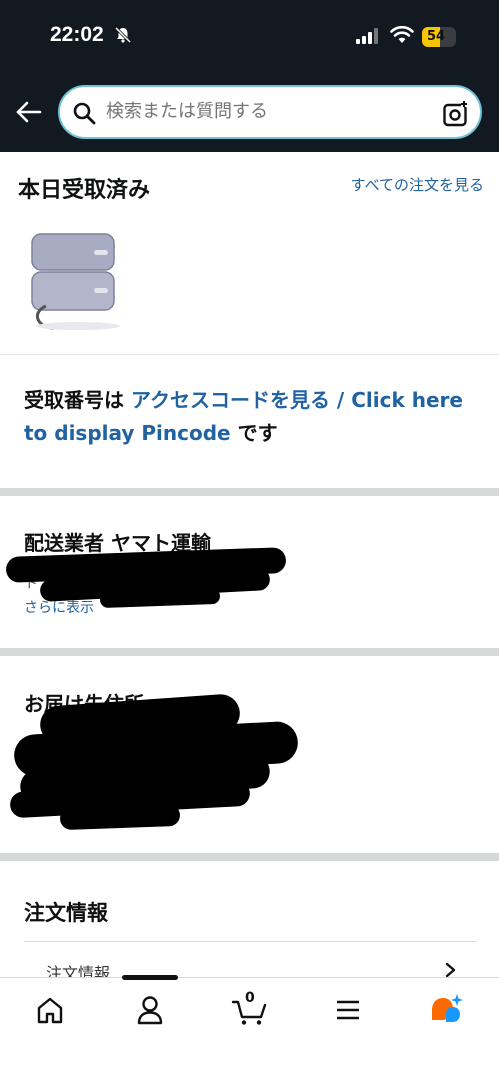 This screenshot has height=1080, width=499. Describe the element at coordinates (446, 1010) in the screenshot. I see `rufus-assistant-icon` at that location.